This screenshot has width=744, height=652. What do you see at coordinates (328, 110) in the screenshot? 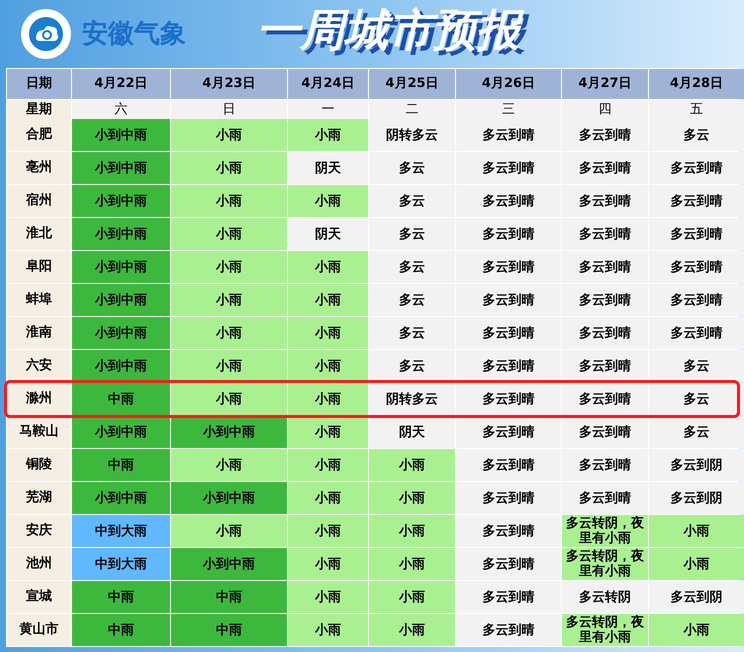
I see `weekday-cell: 一` at bounding box center [328, 110].